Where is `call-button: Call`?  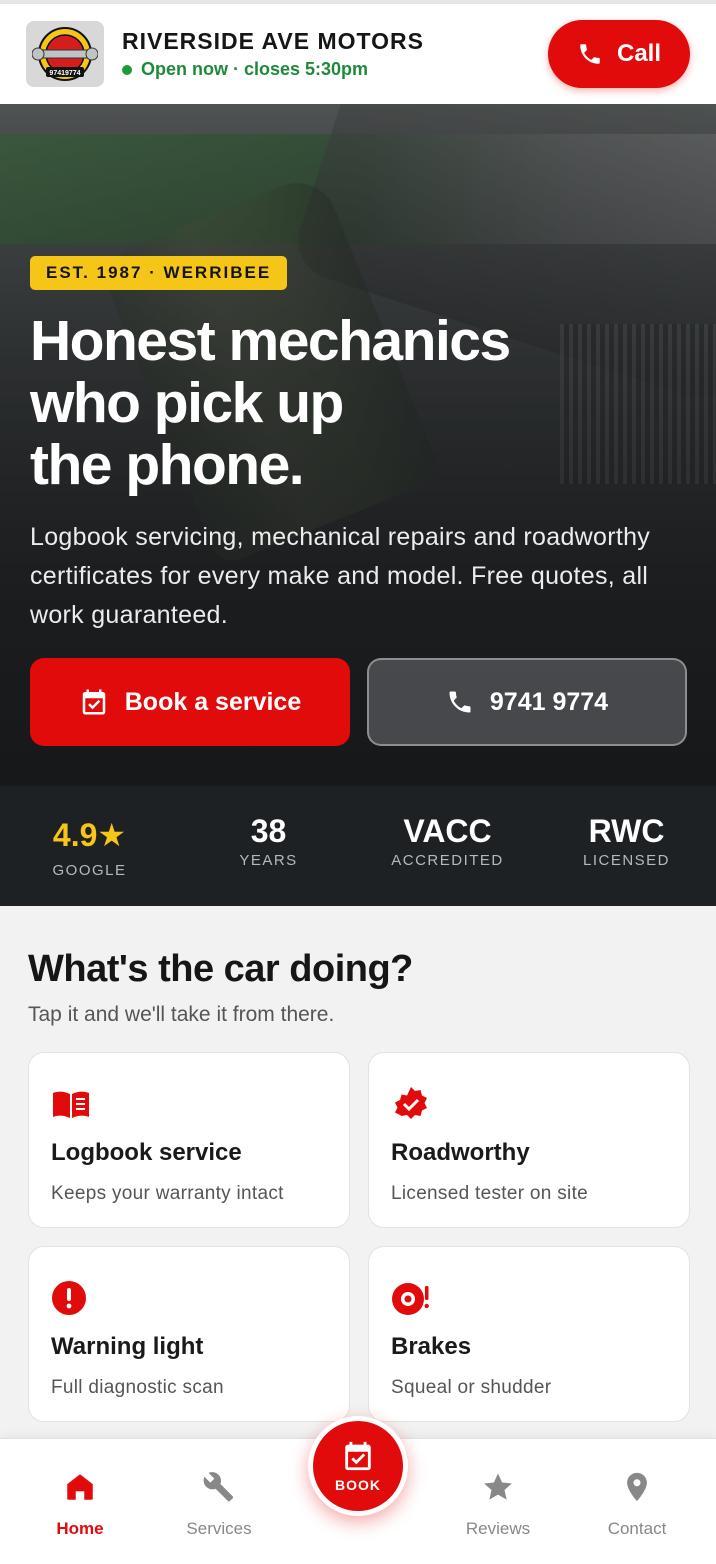
call-button: Call is located at coordinates (619, 54).